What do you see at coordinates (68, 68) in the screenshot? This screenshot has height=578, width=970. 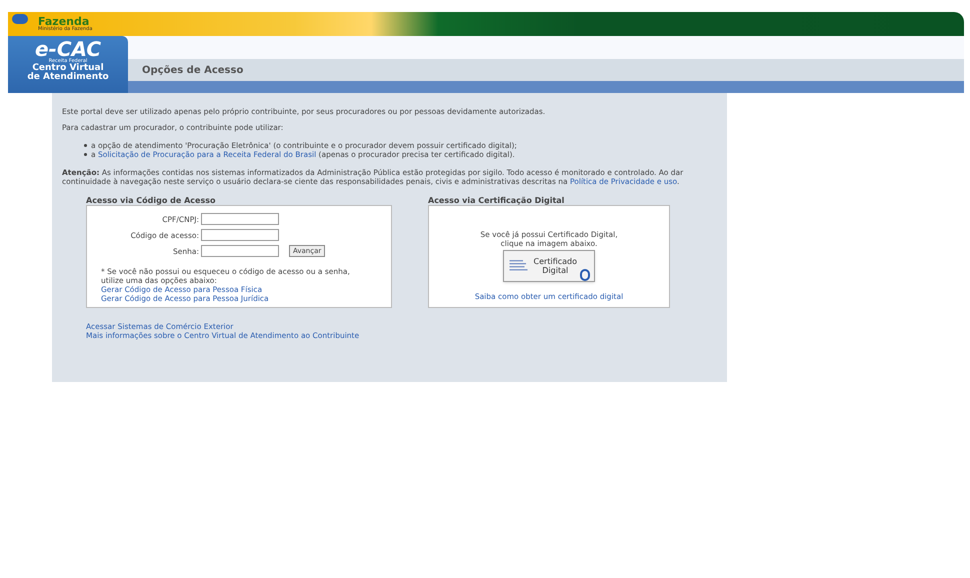 I see `logo-subtitle: Centro Virtual` at bounding box center [68, 68].